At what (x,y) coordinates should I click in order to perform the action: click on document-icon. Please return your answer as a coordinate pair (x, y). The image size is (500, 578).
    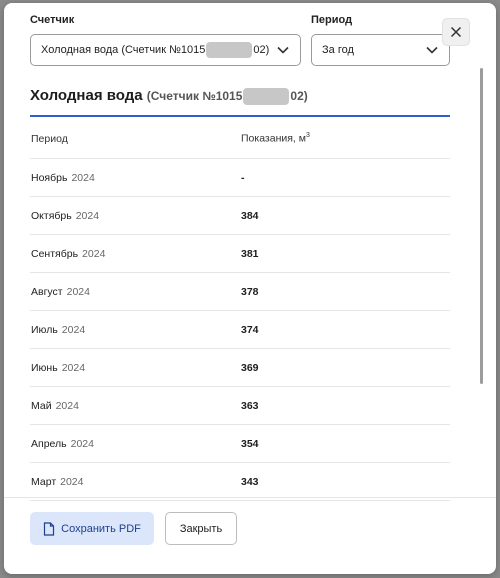
    Looking at the image, I should click on (49, 528).